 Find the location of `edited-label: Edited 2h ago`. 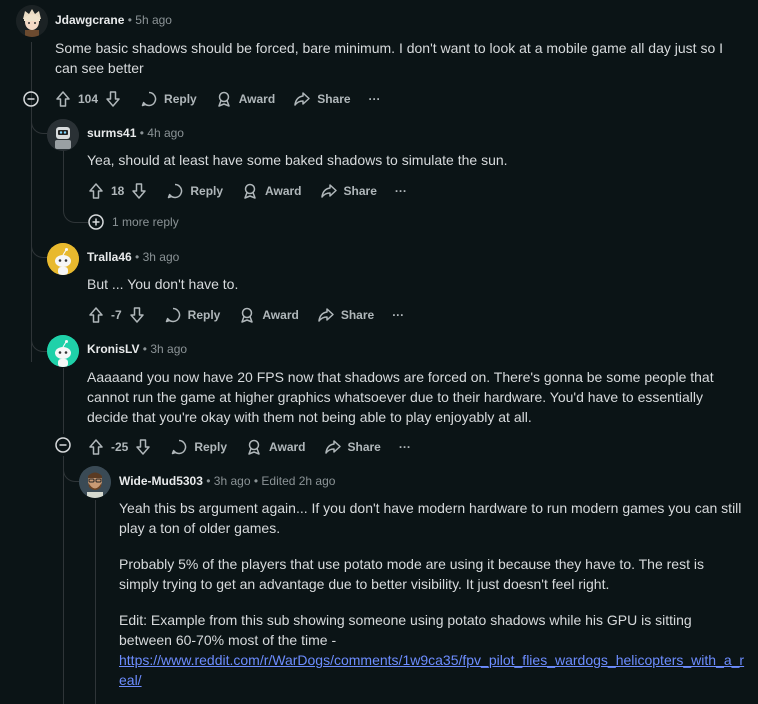

edited-label: Edited 2h ago is located at coordinates (298, 481).